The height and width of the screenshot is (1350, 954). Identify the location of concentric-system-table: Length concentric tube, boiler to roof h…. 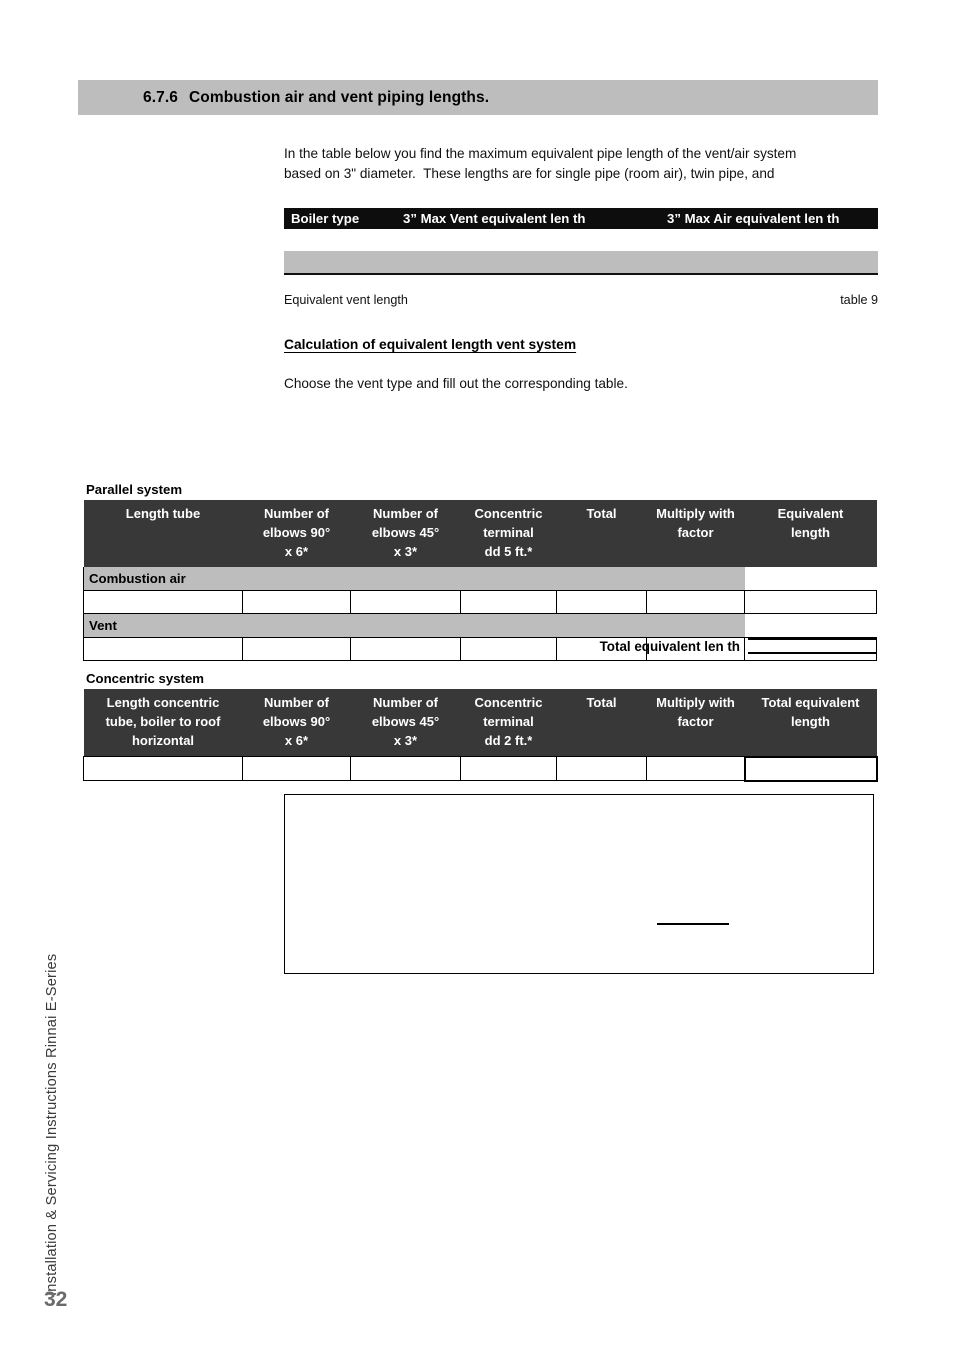
(480, 735).